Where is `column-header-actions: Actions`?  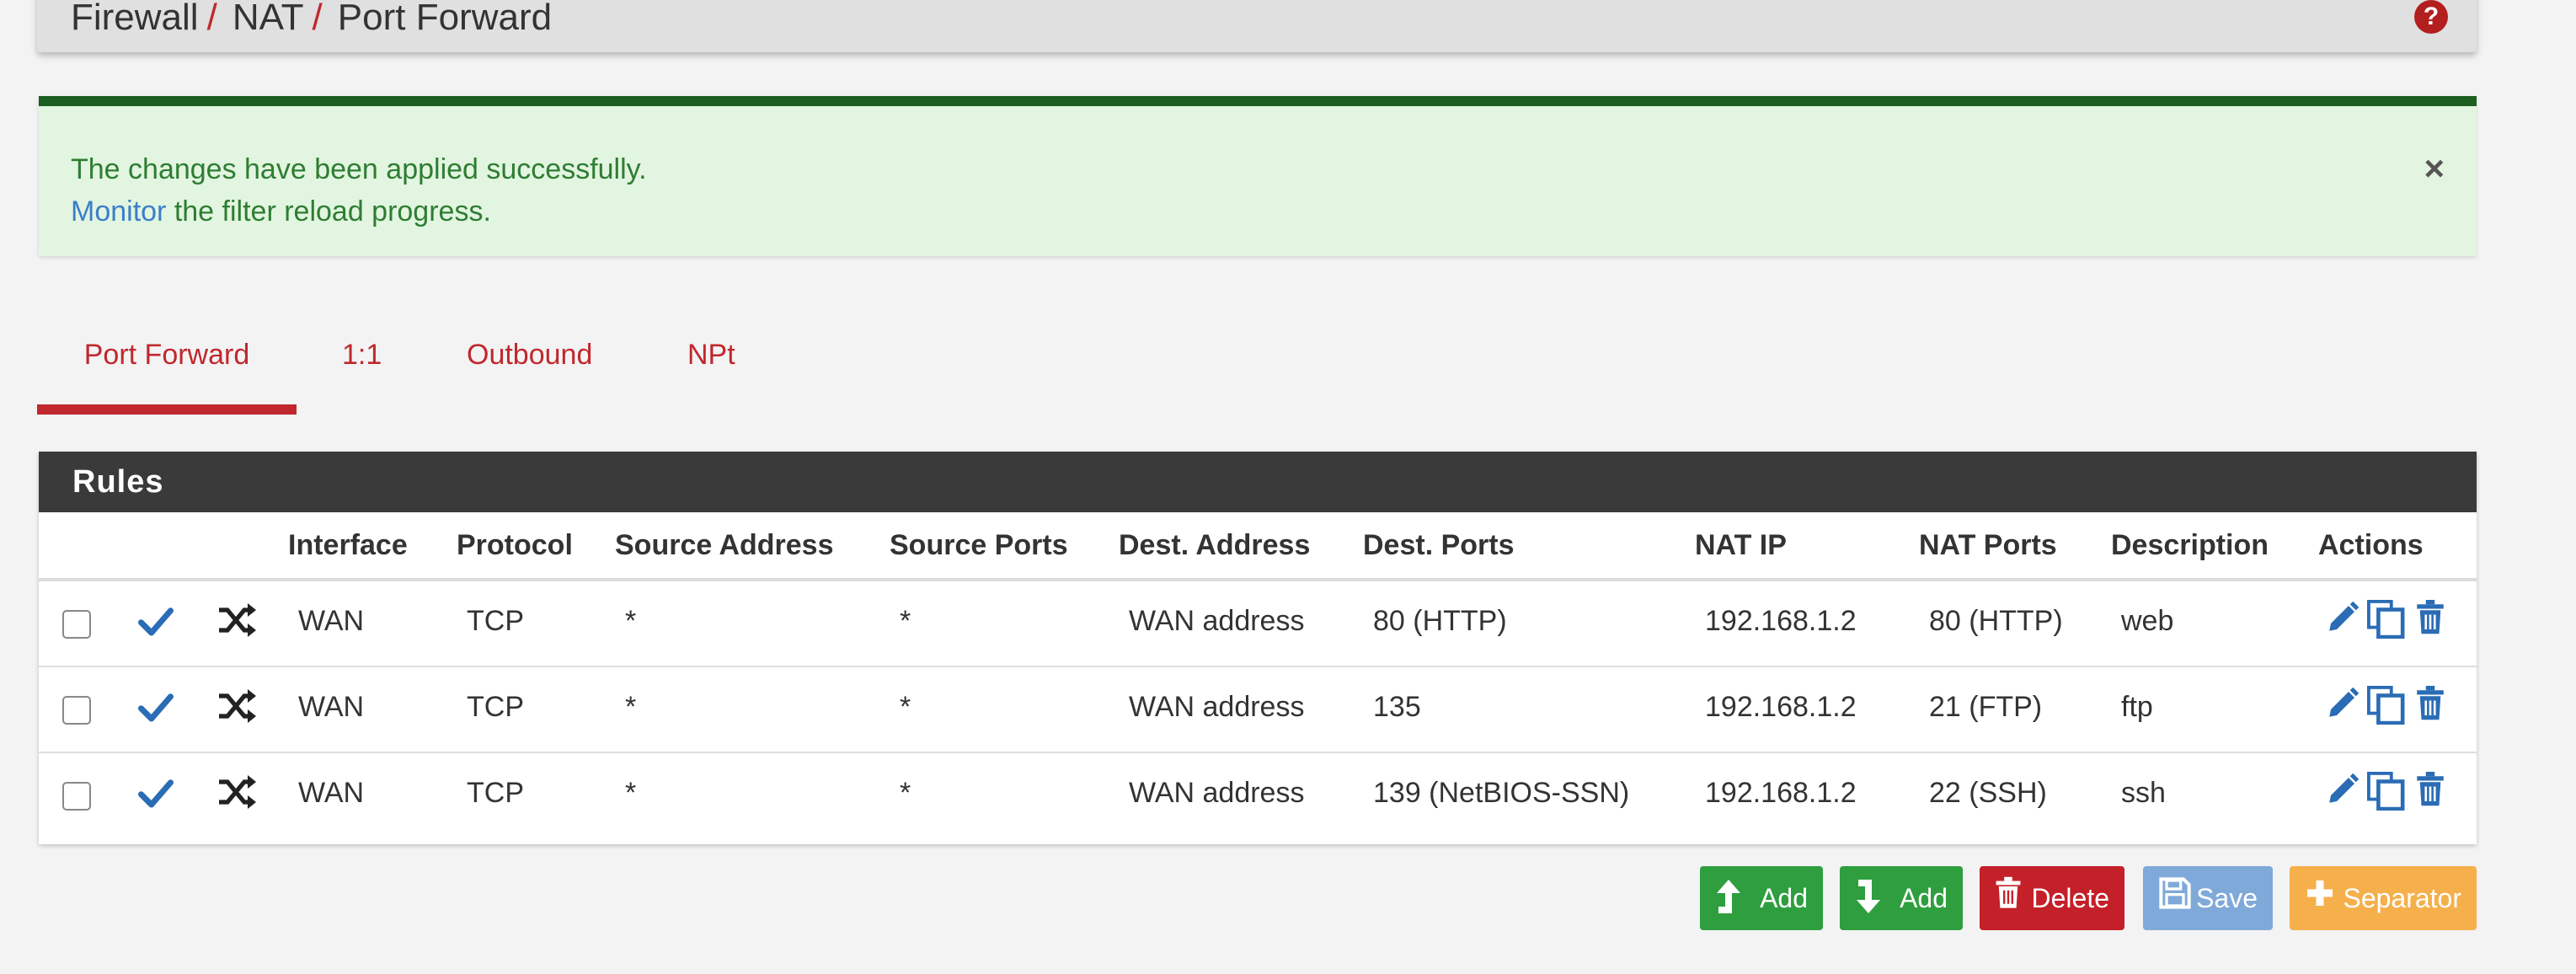
column-header-actions: Actions is located at coordinates (2371, 545).